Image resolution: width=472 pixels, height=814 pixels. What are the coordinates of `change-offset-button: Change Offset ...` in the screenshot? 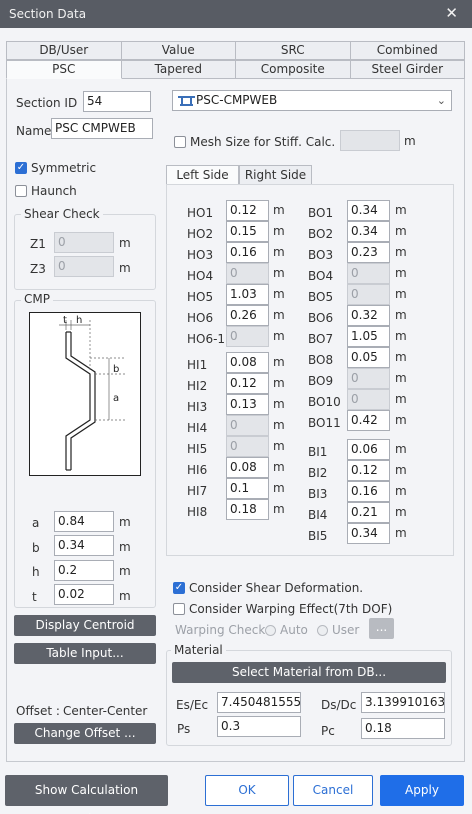 It's located at (85, 733).